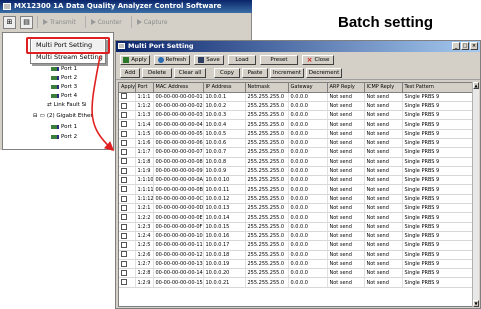 The height and width of the screenshot is (309, 481). I want to click on tree-item-port-1: Port 1, so click(64, 69).